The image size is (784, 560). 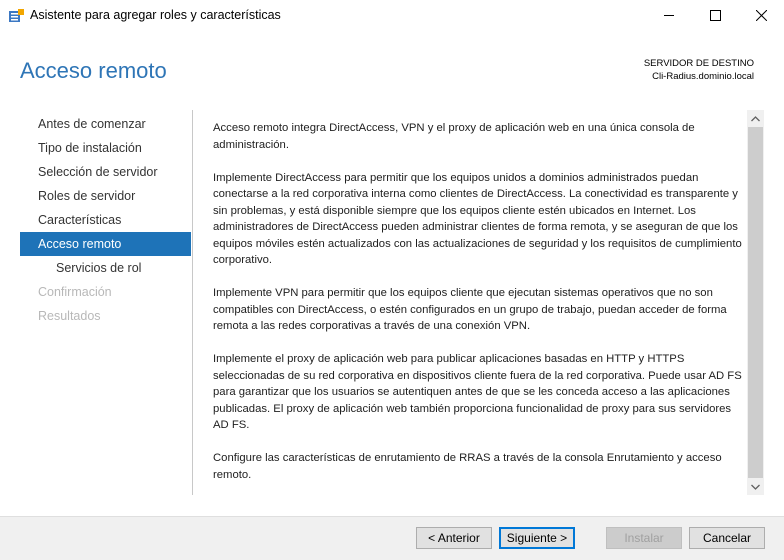 I want to click on maximize-icon, so click(x=715, y=15).